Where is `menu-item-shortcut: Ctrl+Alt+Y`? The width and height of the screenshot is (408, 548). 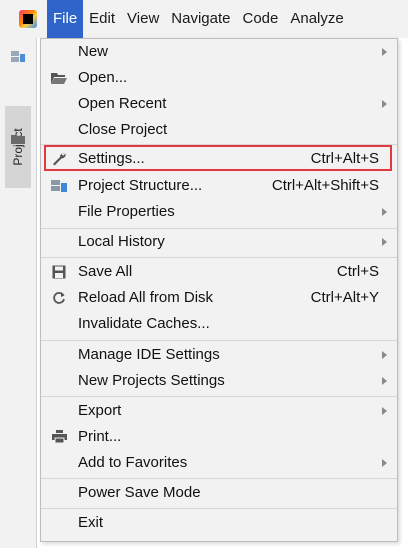
menu-item-shortcut: Ctrl+Alt+Y is located at coordinates (344, 297).